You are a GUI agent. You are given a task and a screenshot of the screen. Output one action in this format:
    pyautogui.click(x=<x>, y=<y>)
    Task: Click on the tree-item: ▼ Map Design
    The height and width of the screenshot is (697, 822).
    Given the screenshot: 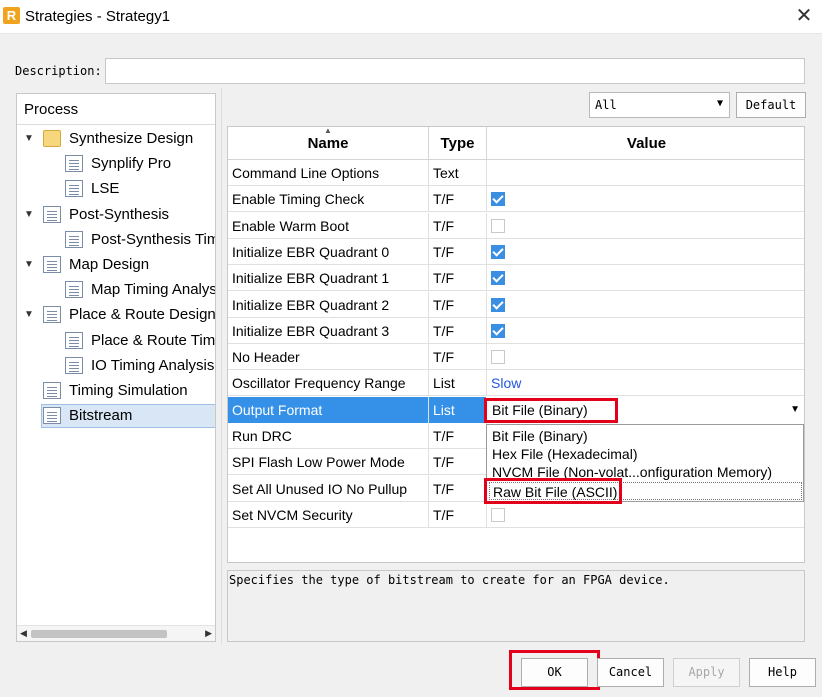 What is the action you would take?
    pyautogui.click(x=116, y=265)
    